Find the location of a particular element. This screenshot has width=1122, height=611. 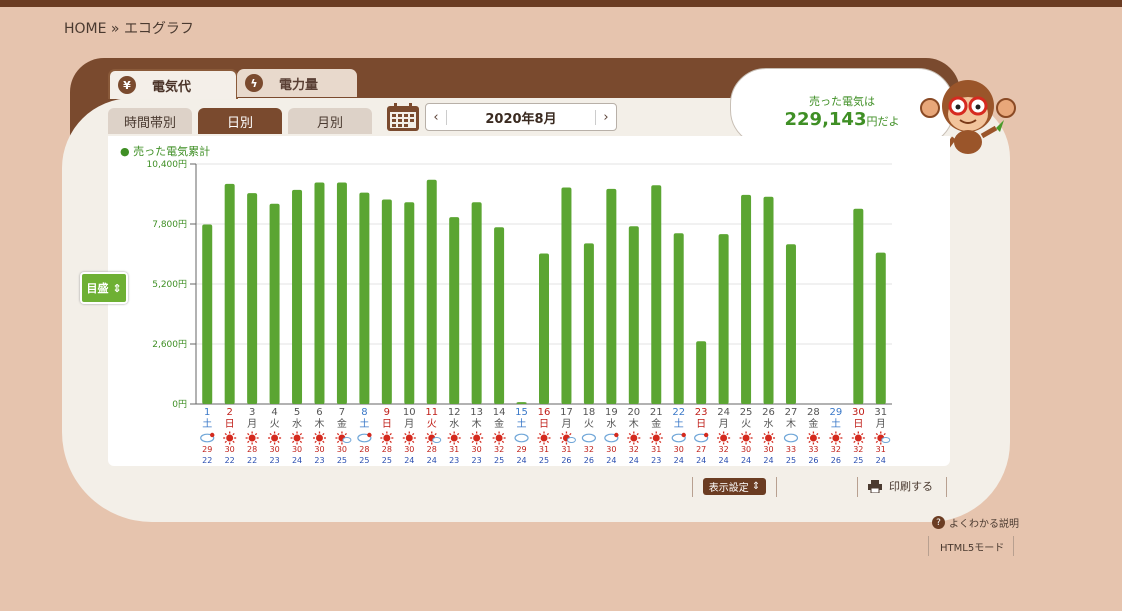

breadcrumb: HOME » エコグラフ is located at coordinates (129, 28).